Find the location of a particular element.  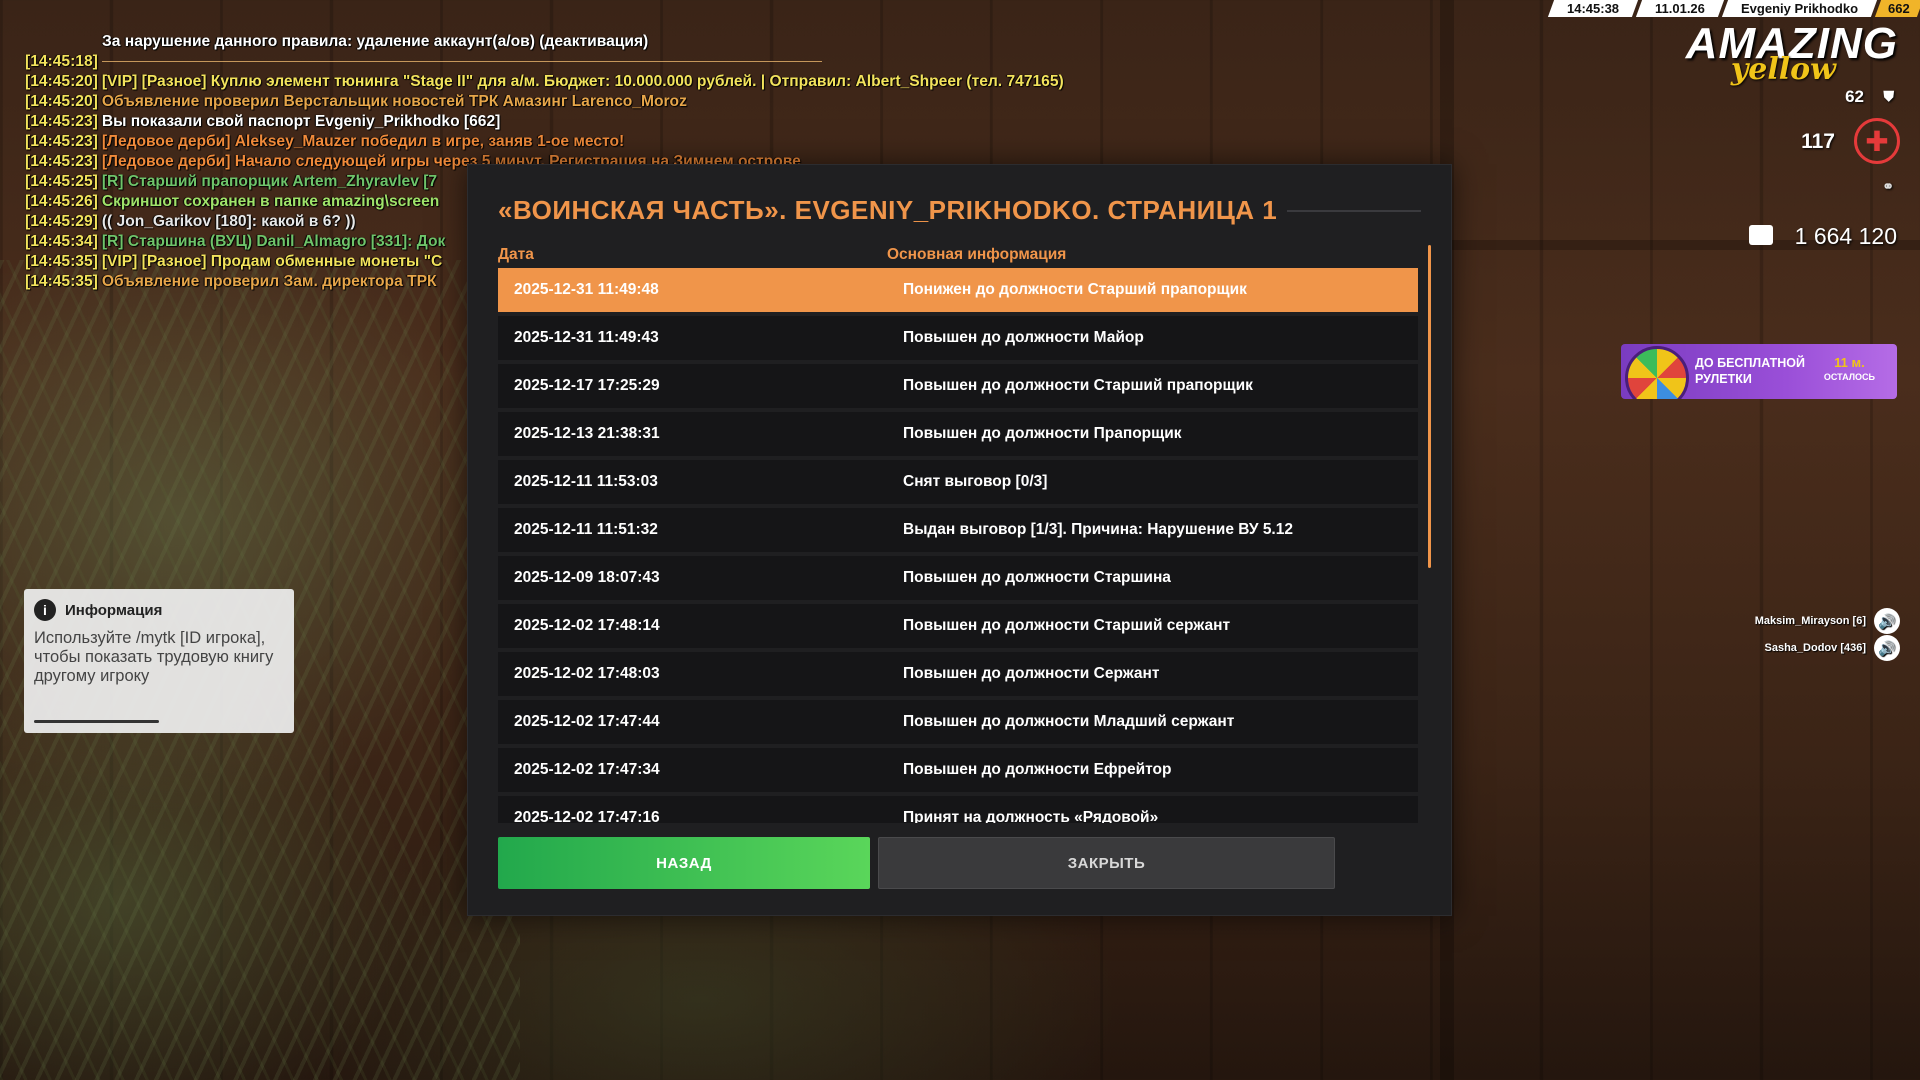

list-scrollbar is located at coordinates (1429, 406).